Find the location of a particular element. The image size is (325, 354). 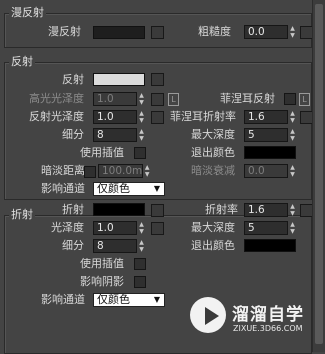

hilight-lock-button: L is located at coordinates (173, 99).